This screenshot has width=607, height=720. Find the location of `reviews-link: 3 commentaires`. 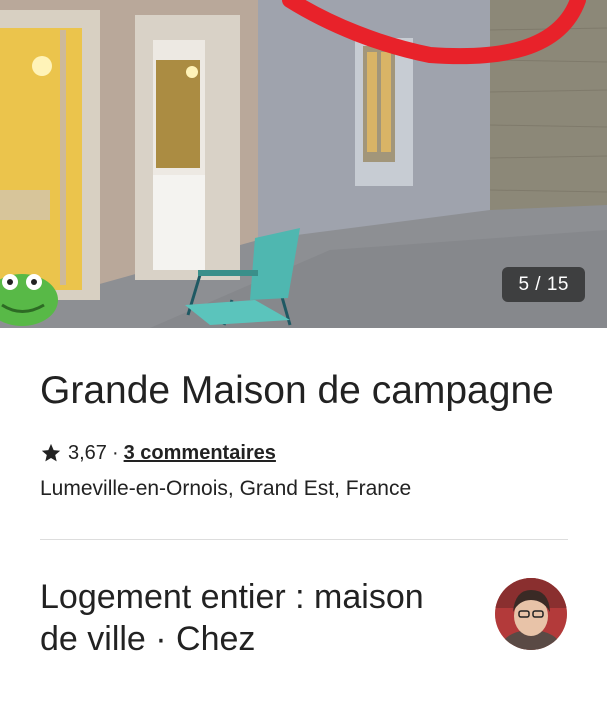

reviews-link: 3 commentaires is located at coordinates (200, 453).